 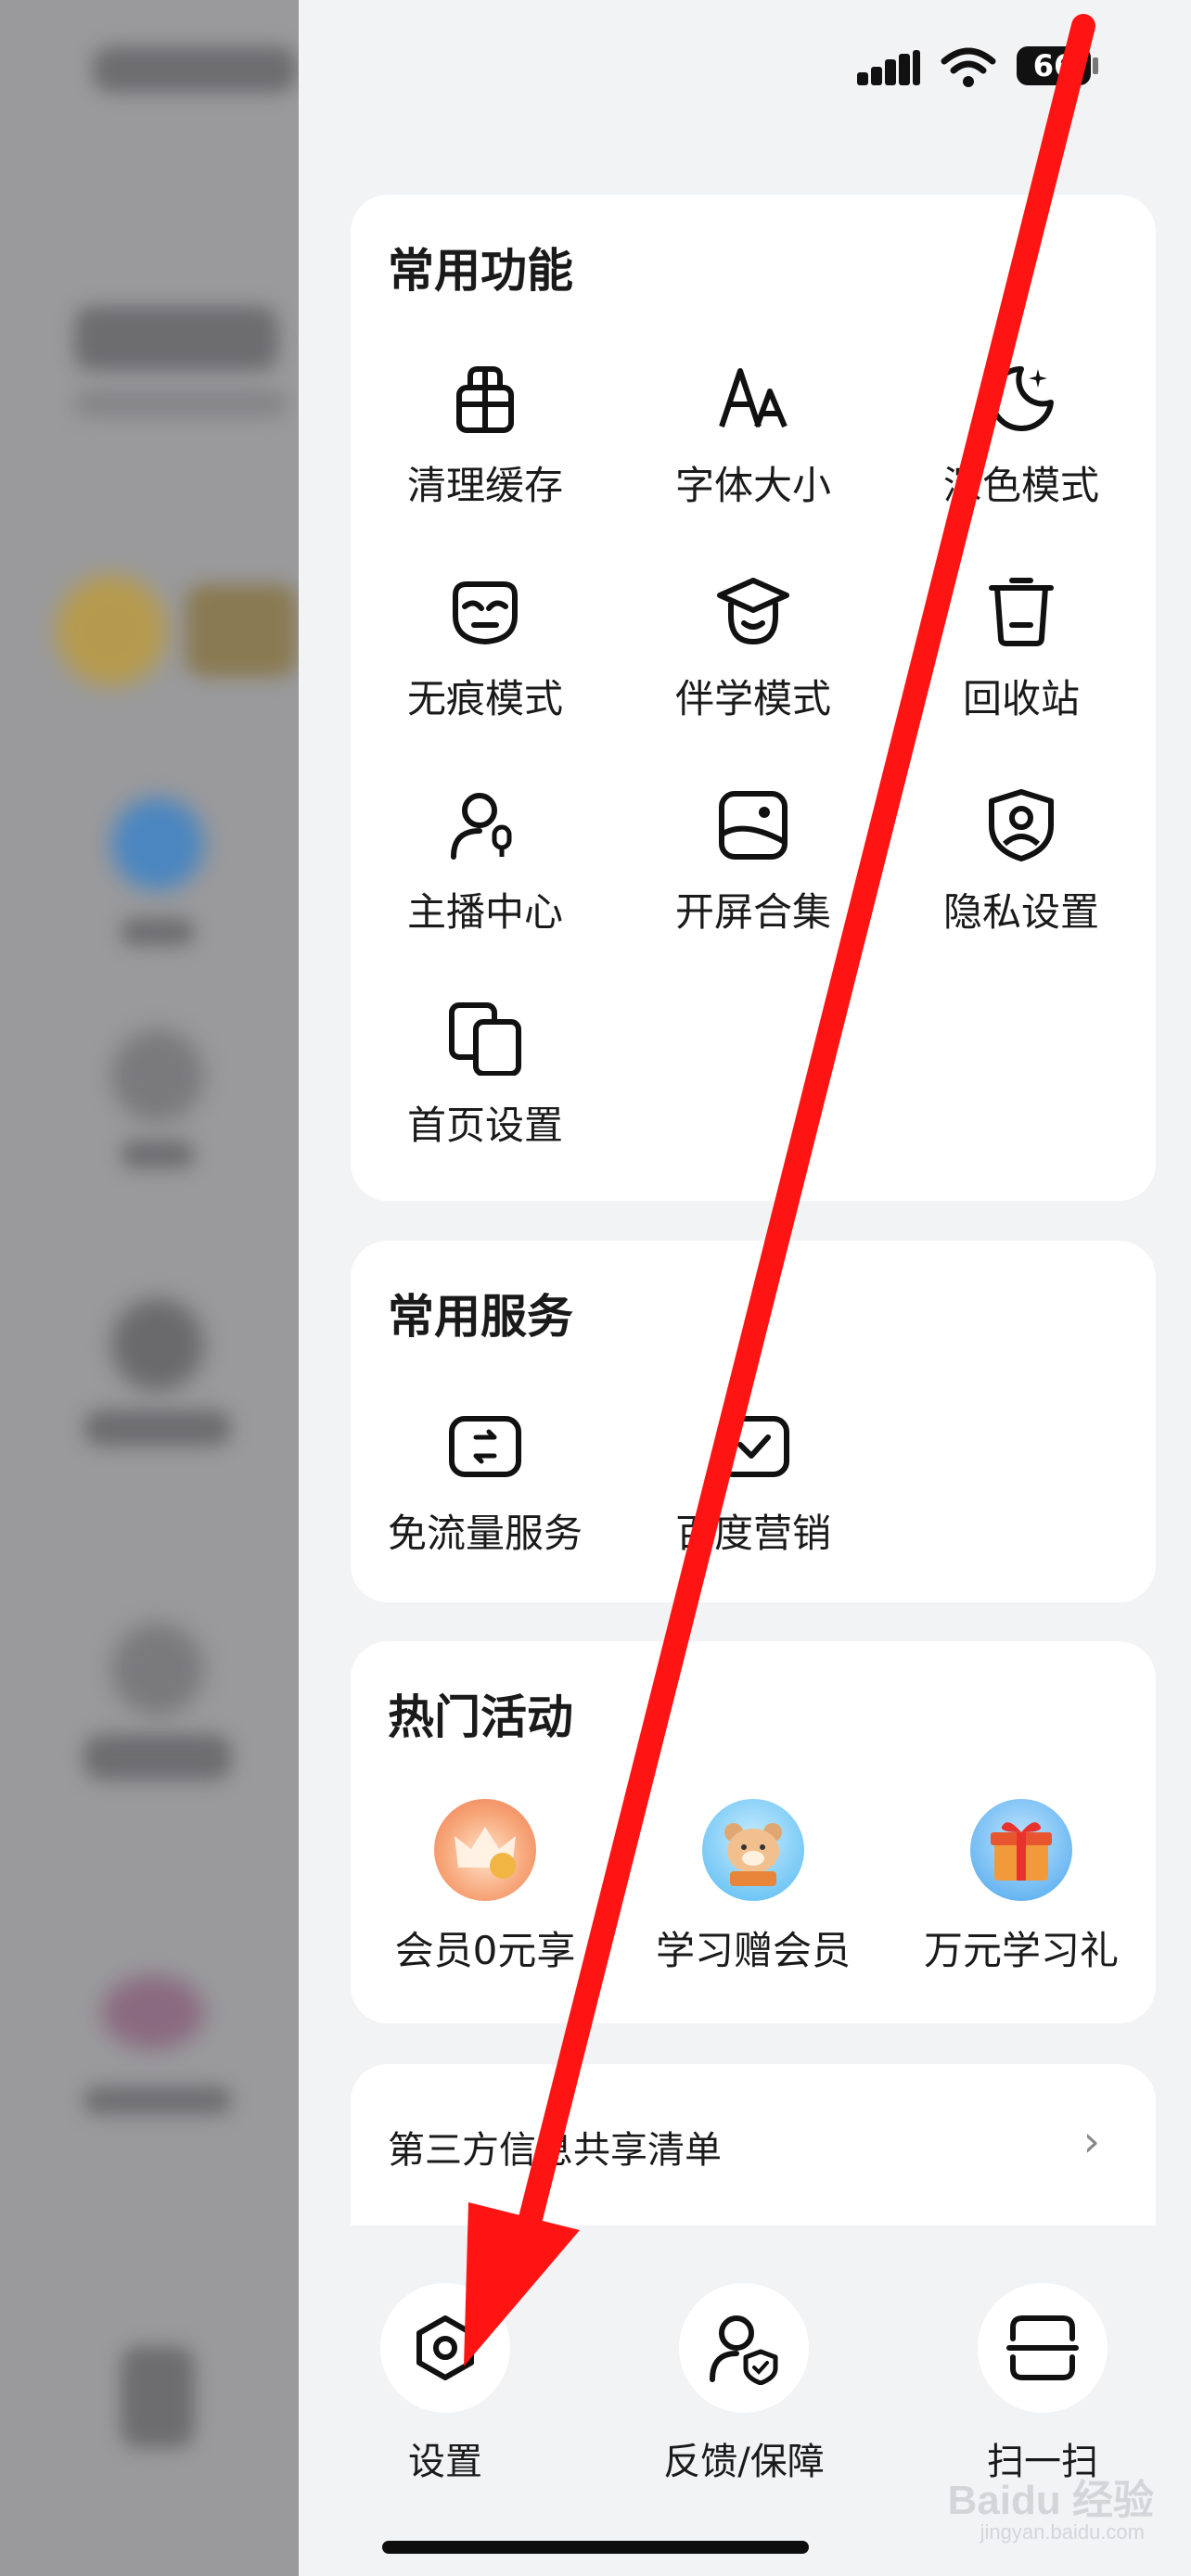 I want to click on home-settings-item: 首页设置, so click(x=486, y=1084).